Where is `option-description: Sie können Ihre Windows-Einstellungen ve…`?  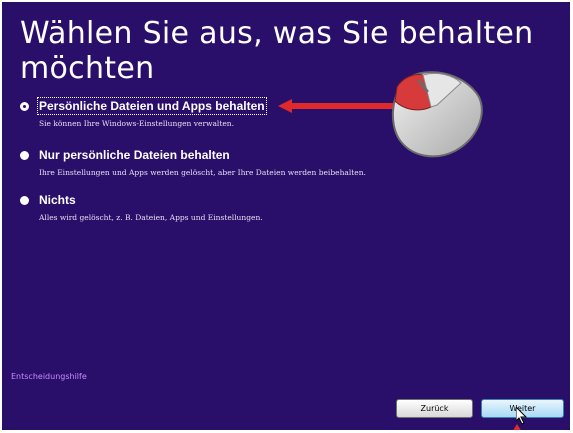
option-description: Sie können Ihre Windows-Einstellungen ve… is located at coordinates (136, 123).